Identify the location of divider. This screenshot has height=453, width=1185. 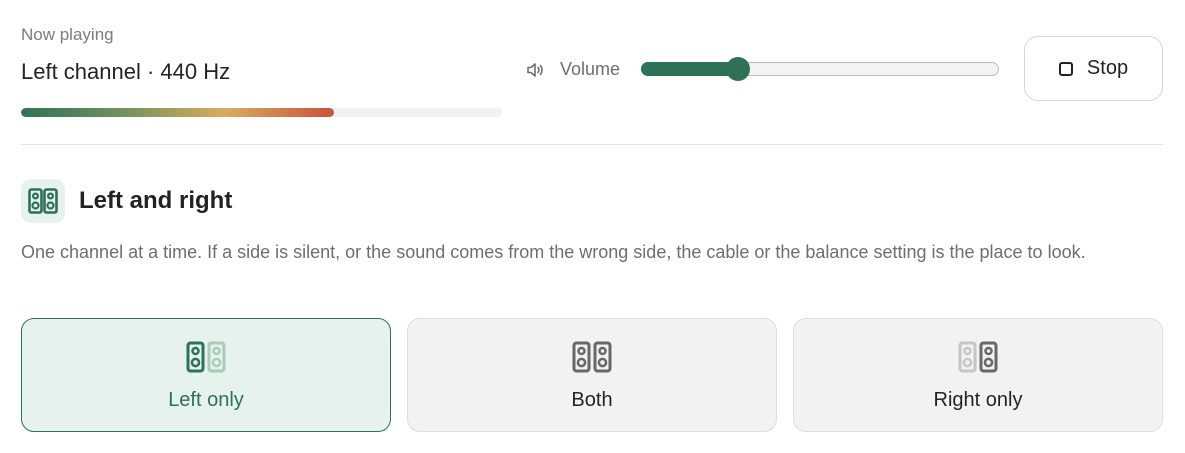
(592, 144).